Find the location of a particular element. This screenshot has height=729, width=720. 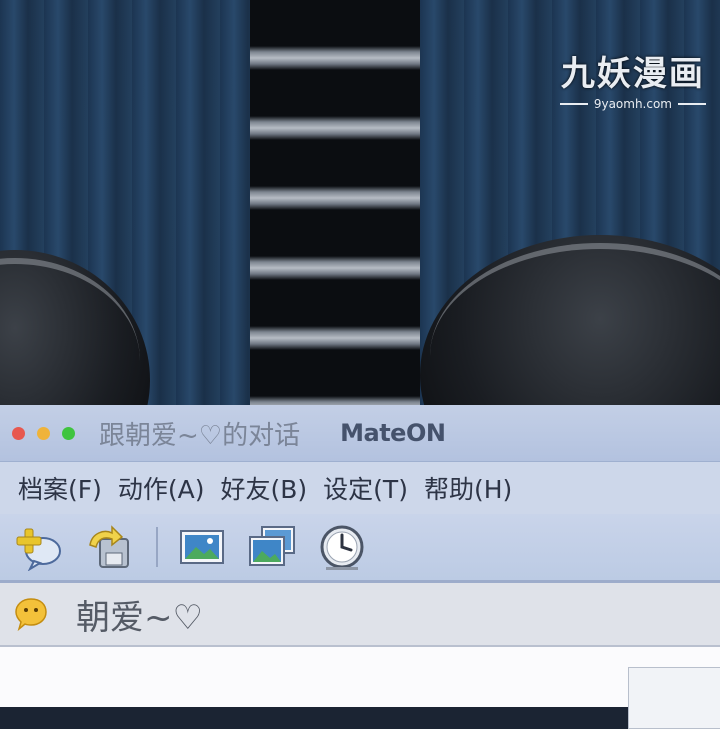

picture-icon is located at coordinates (202, 547).